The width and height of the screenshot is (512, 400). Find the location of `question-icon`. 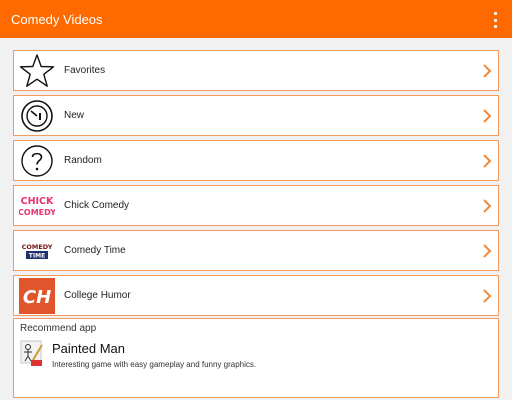

question-icon is located at coordinates (37, 161).